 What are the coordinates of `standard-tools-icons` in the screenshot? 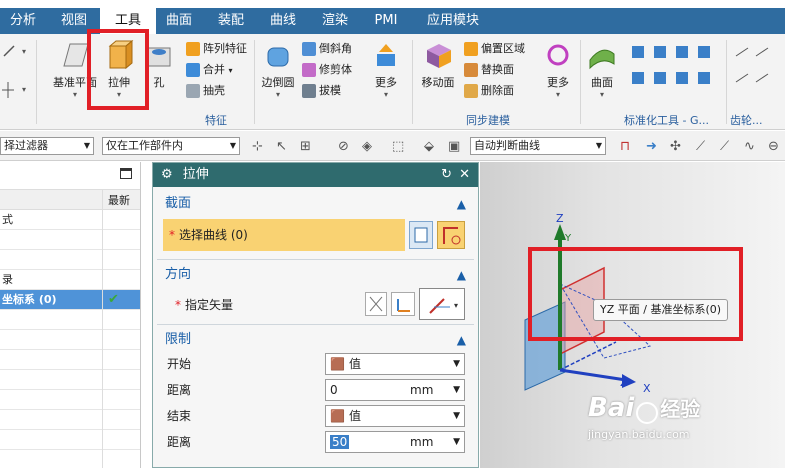 It's located at (675, 72).